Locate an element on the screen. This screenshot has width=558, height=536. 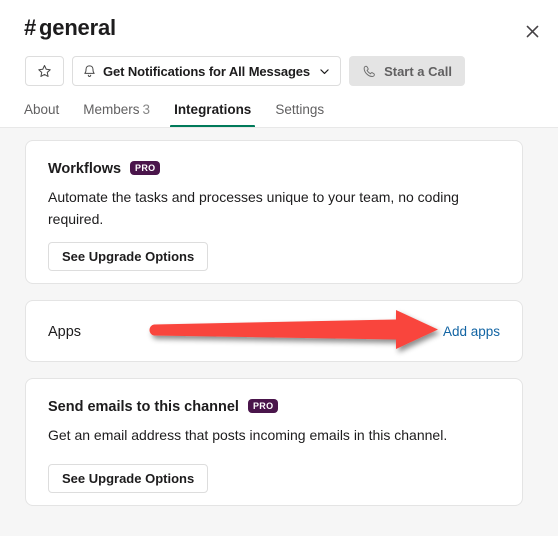
send-emails-upgrade-button-label: See Upgrade Options is located at coordinates (128, 478).